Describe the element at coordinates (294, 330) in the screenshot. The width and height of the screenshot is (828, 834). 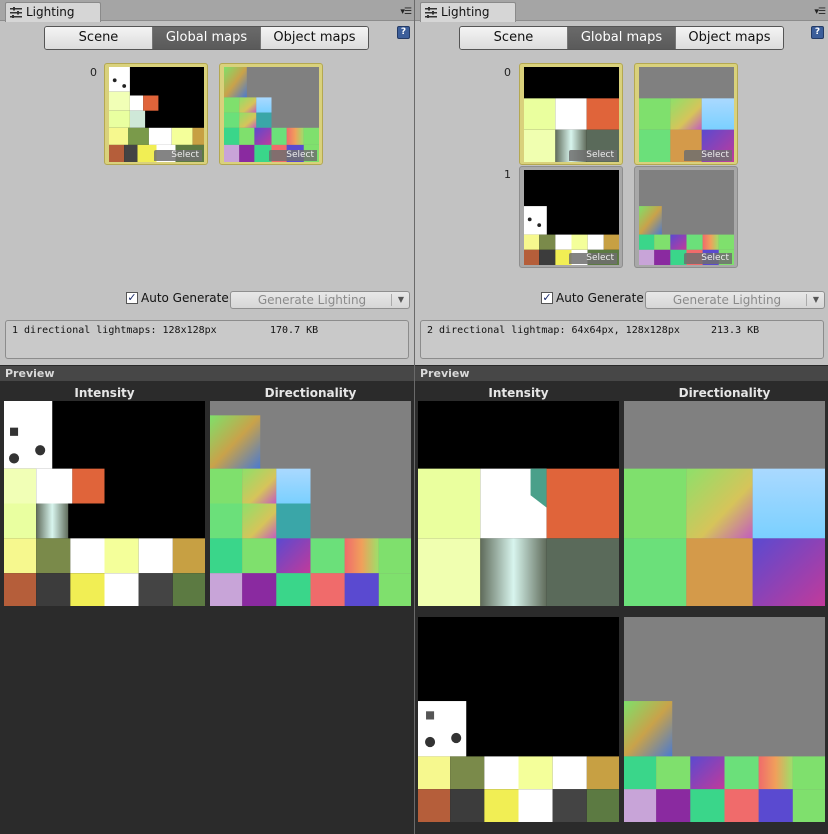
I see `lightmap-size-text: 170.7 KB` at that location.